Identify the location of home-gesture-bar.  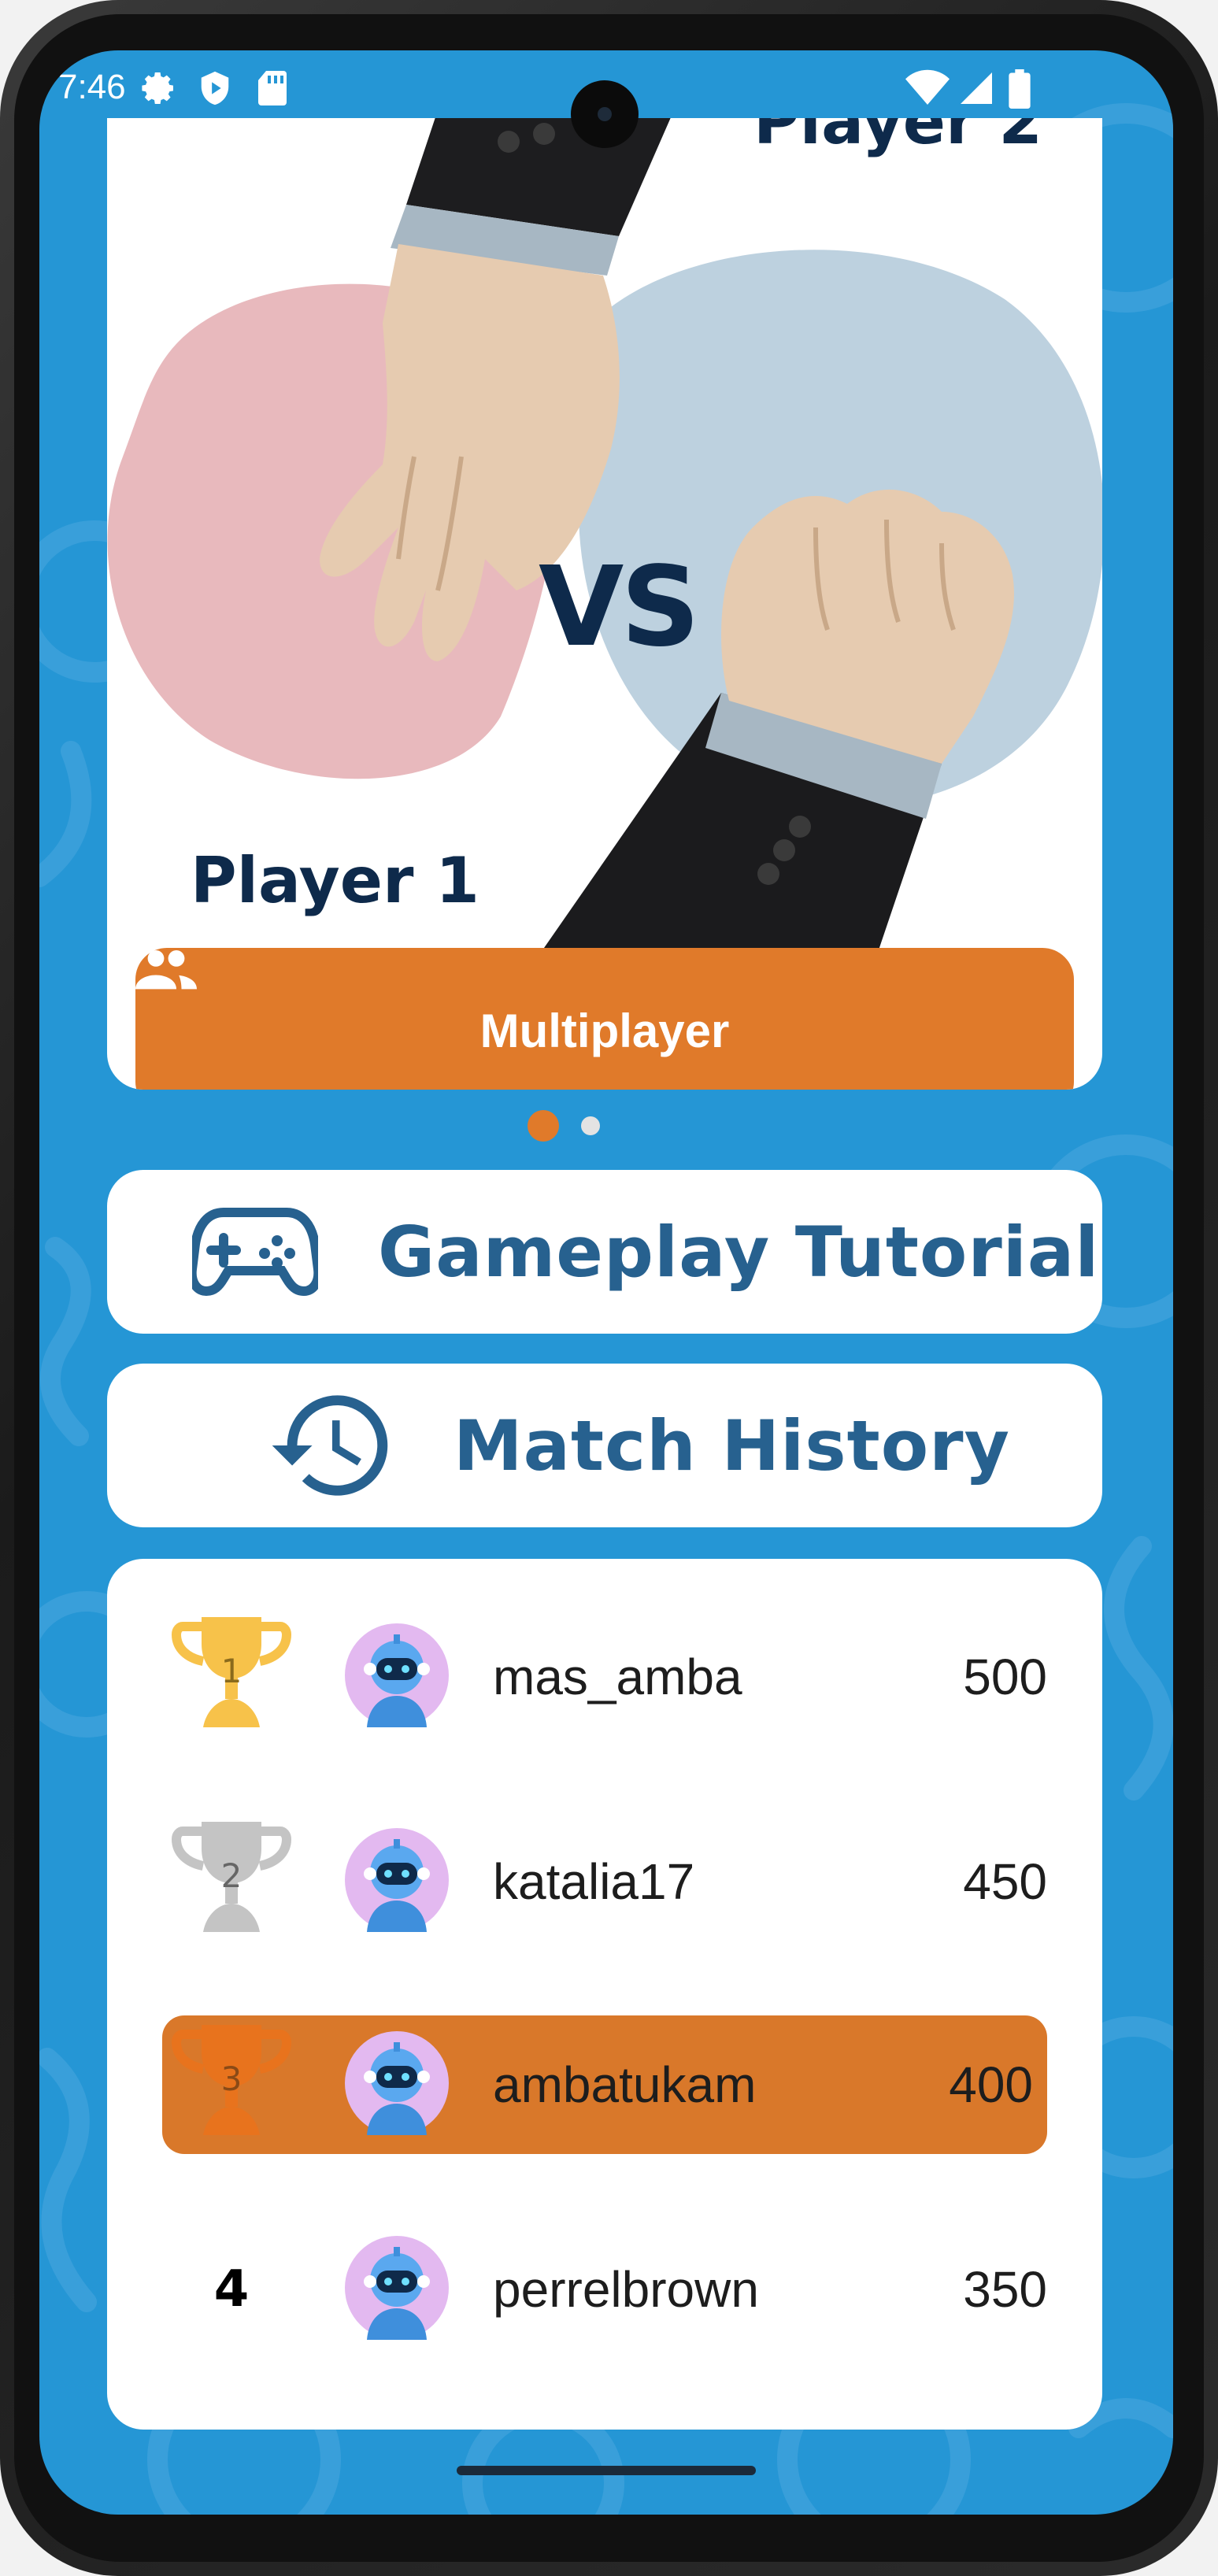
(606, 2470).